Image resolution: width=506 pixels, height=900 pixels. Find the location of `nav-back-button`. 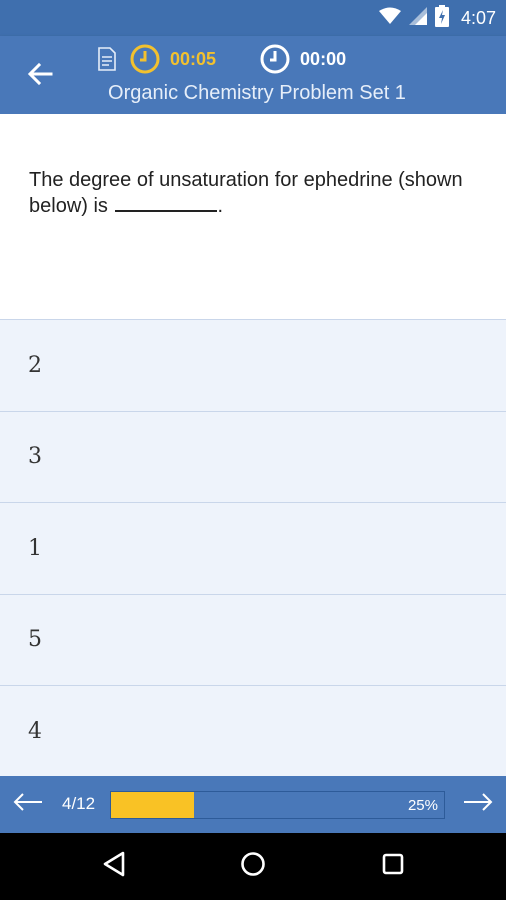

nav-back-button is located at coordinates (114, 866).